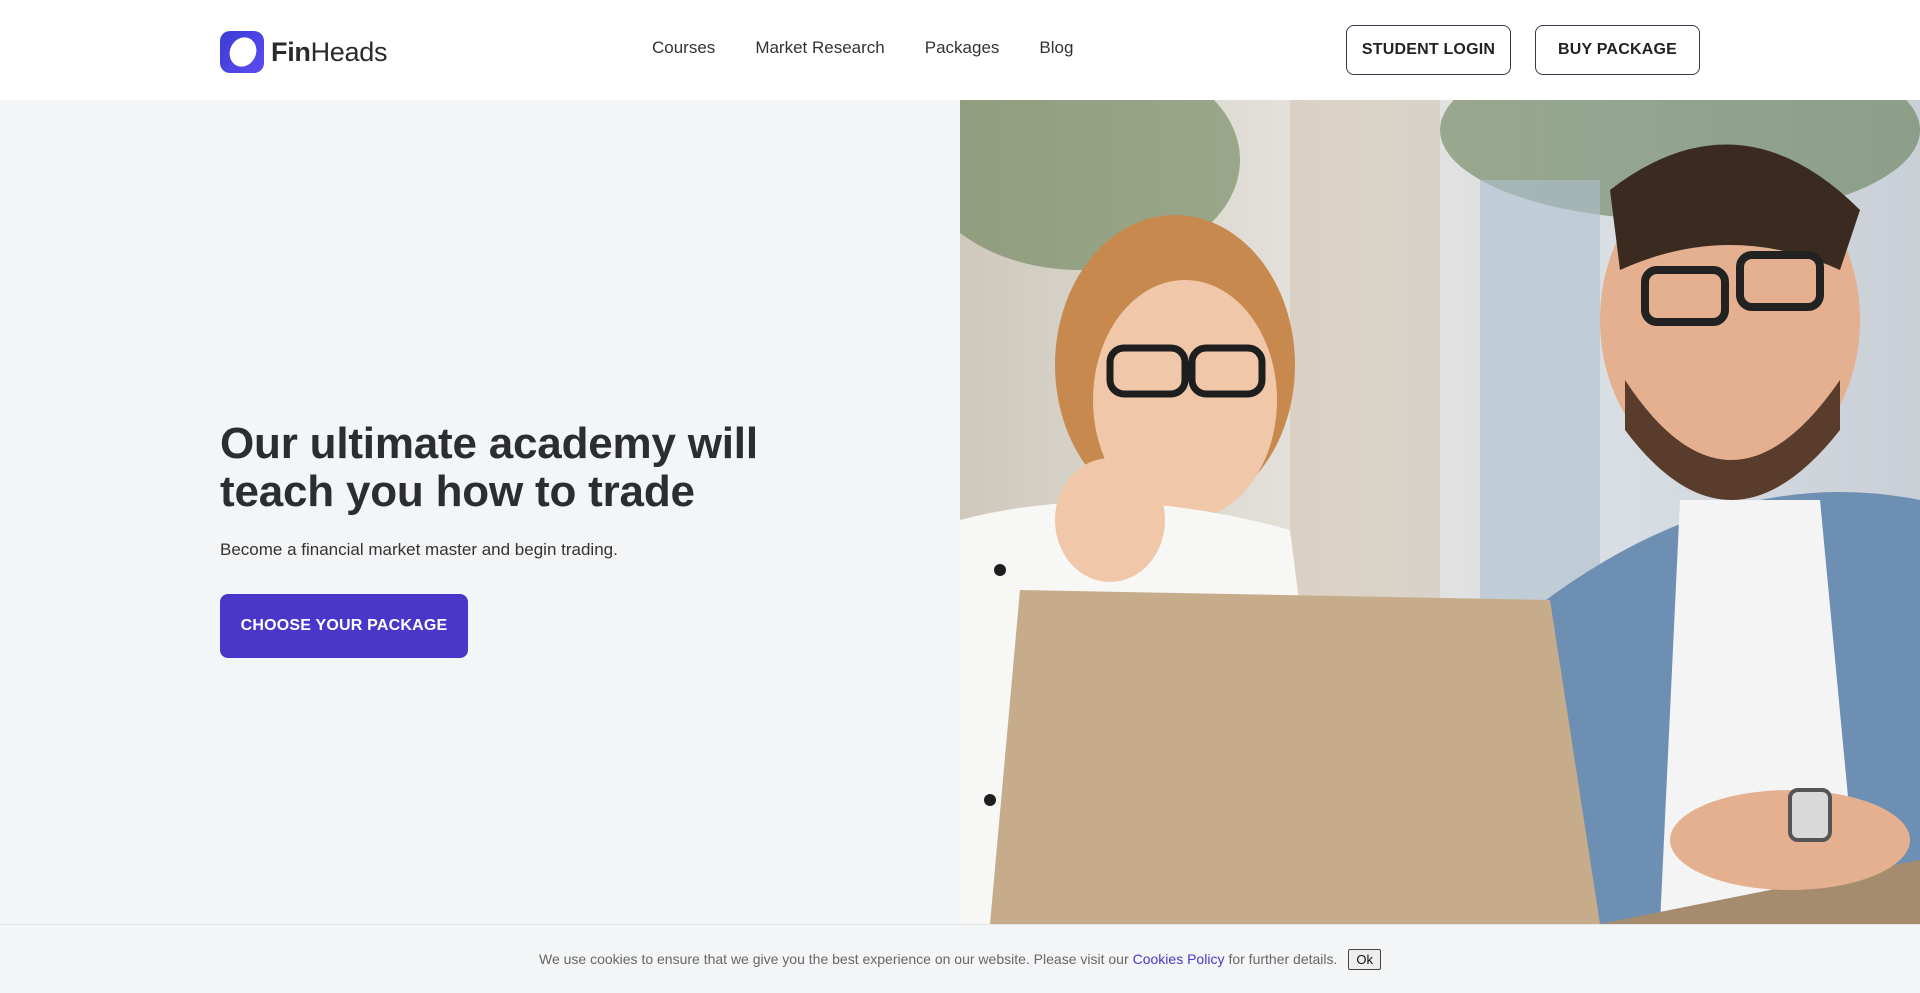  What do you see at coordinates (1056, 48) in the screenshot?
I see `nav-item-blog: Blog` at bounding box center [1056, 48].